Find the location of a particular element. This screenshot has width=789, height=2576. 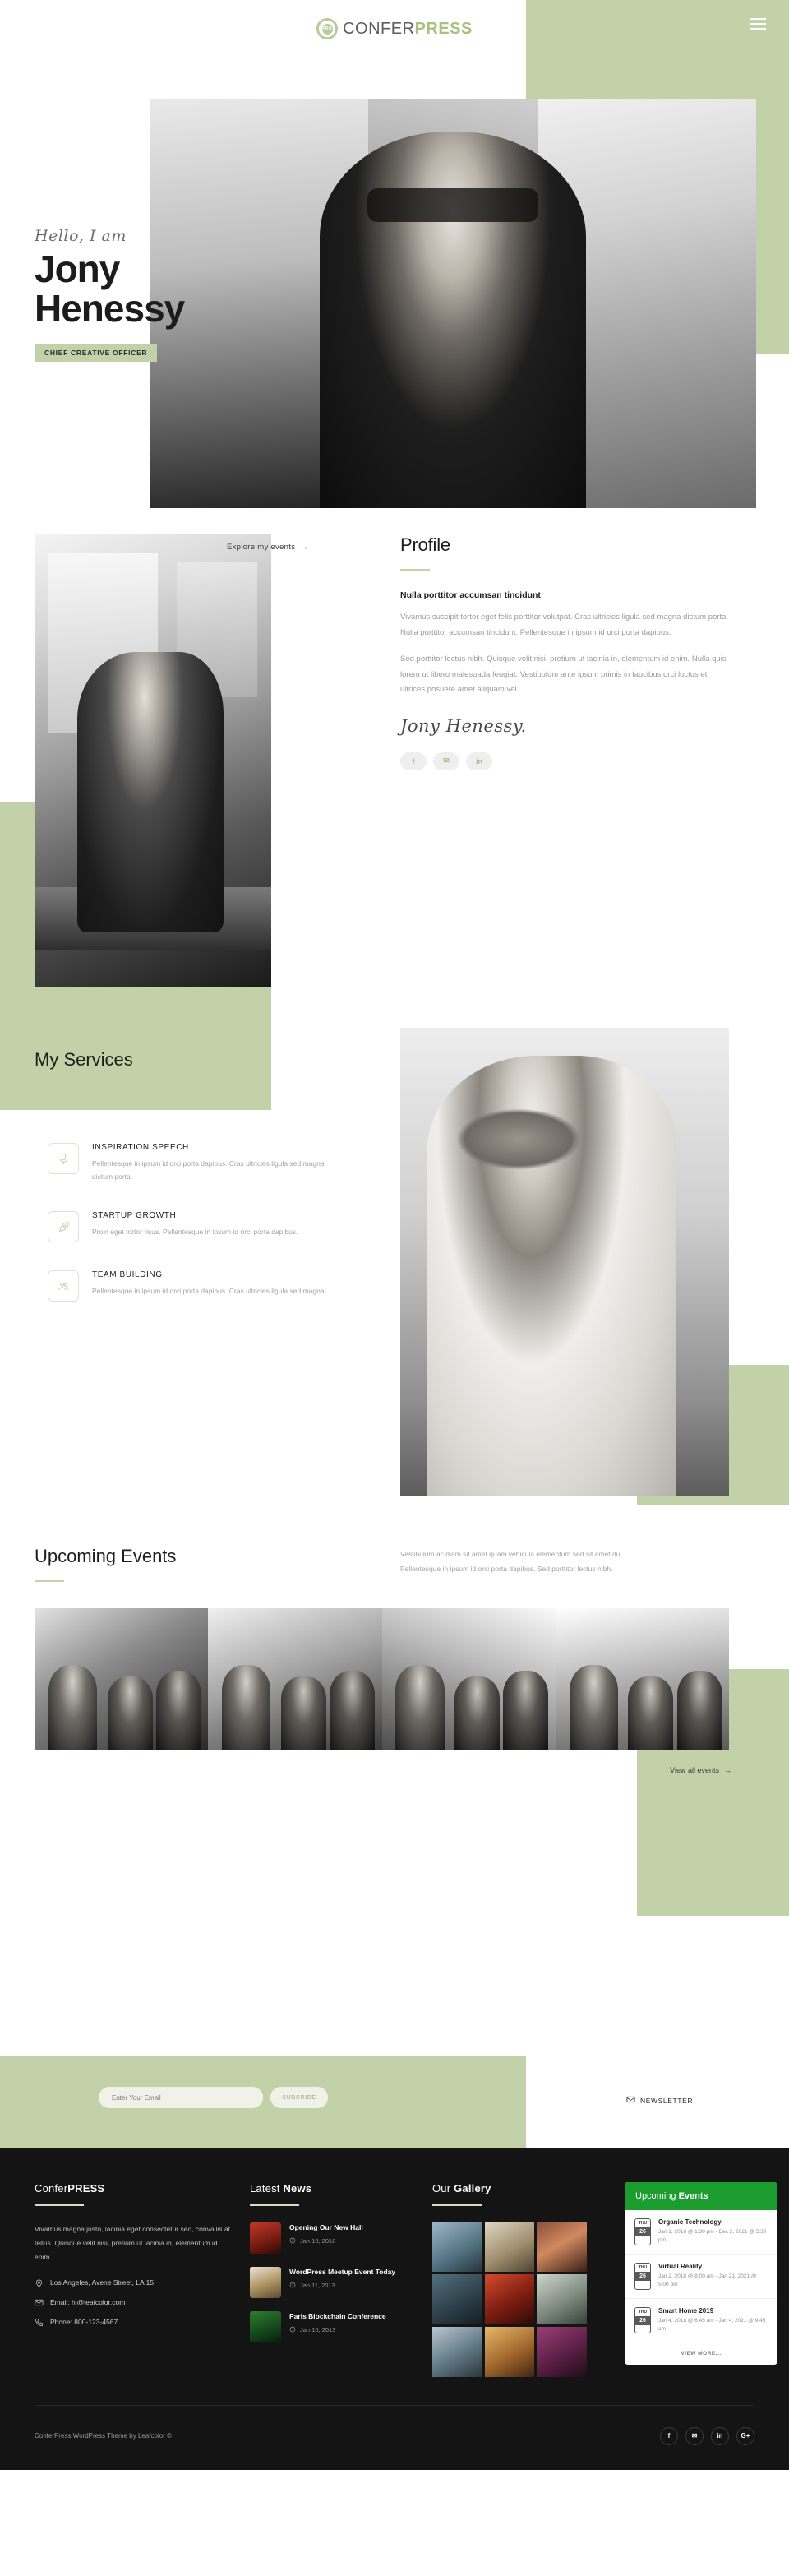

footer-gallery-heading-bold: Gallery is located at coordinates (472, 2188).